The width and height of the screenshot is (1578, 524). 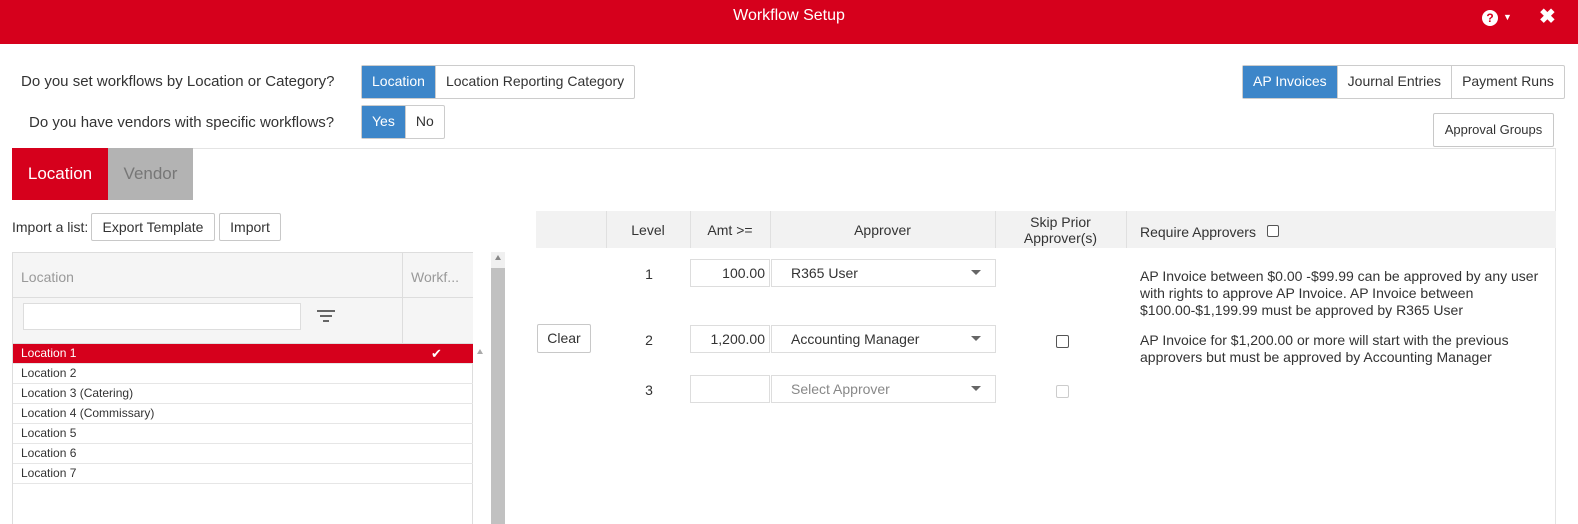 What do you see at coordinates (243, 474) in the screenshot?
I see `table-row: Location 7` at bounding box center [243, 474].